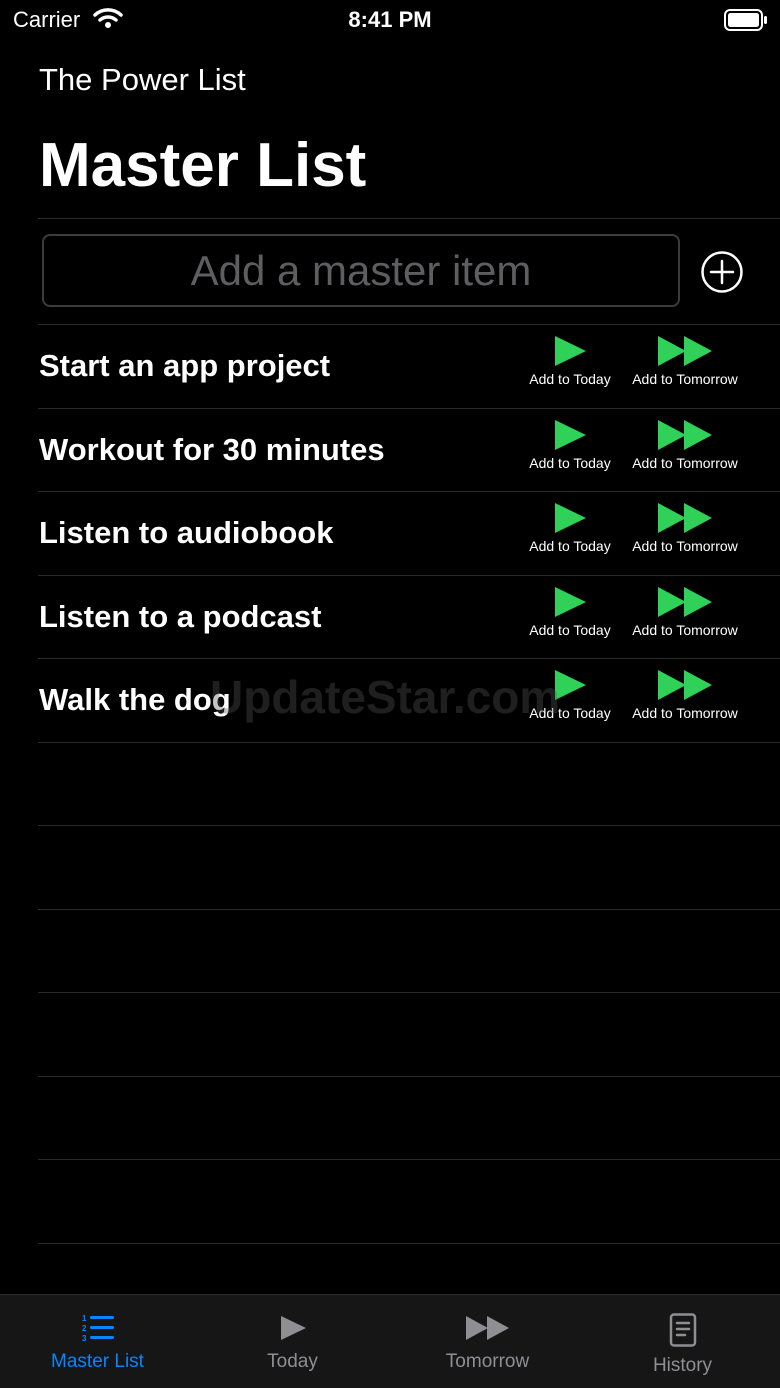 Image resolution: width=780 pixels, height=1388 pixels. Describe the element at coordinates (185, 365) in the screenshot. I see `list-item-title: Start an app project` at that location.